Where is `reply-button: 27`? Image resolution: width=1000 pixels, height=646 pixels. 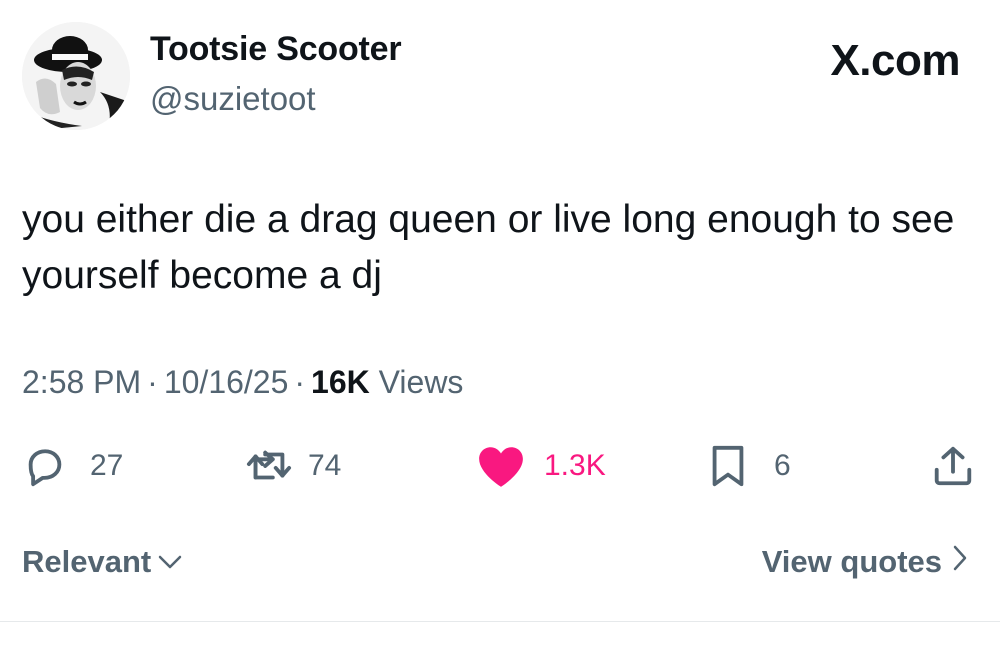
reply-button: 27 is located at coordinates (72, 466).